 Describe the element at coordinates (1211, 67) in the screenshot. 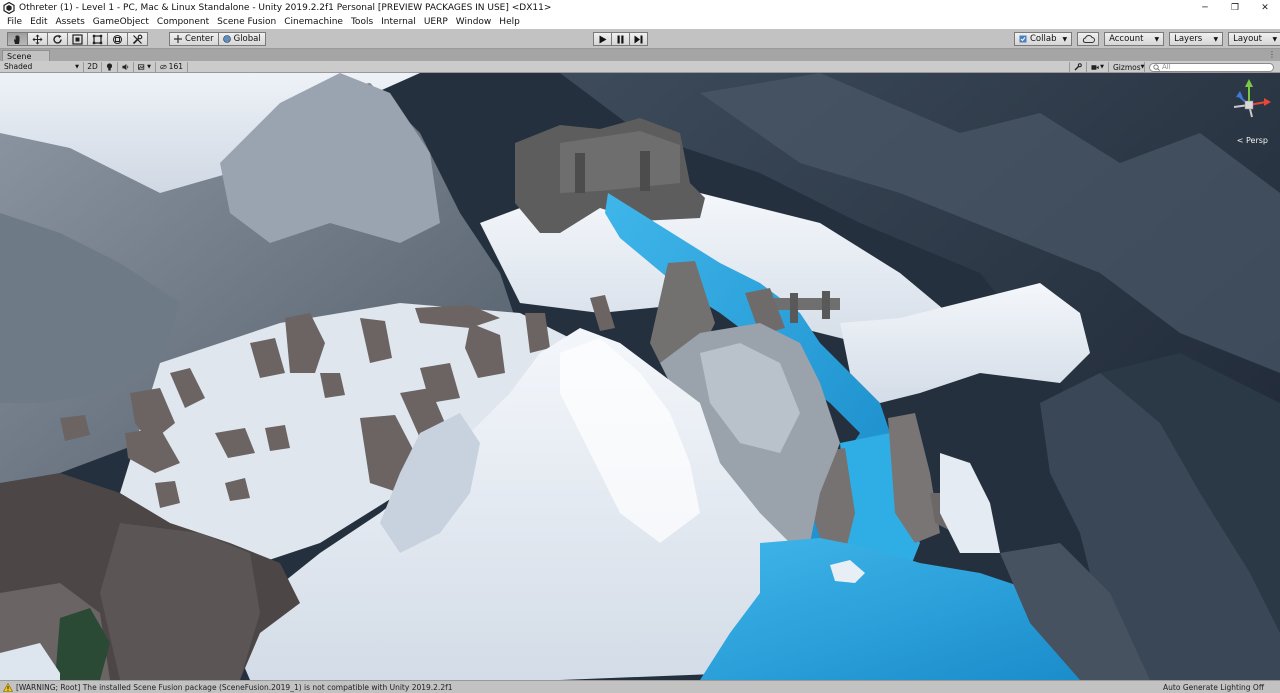

I see `scene-search-input: All` at that location.